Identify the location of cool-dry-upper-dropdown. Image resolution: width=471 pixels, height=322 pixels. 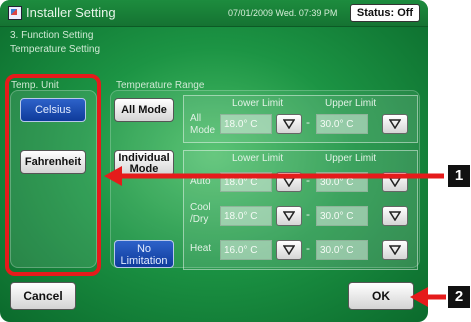
(395, 216).